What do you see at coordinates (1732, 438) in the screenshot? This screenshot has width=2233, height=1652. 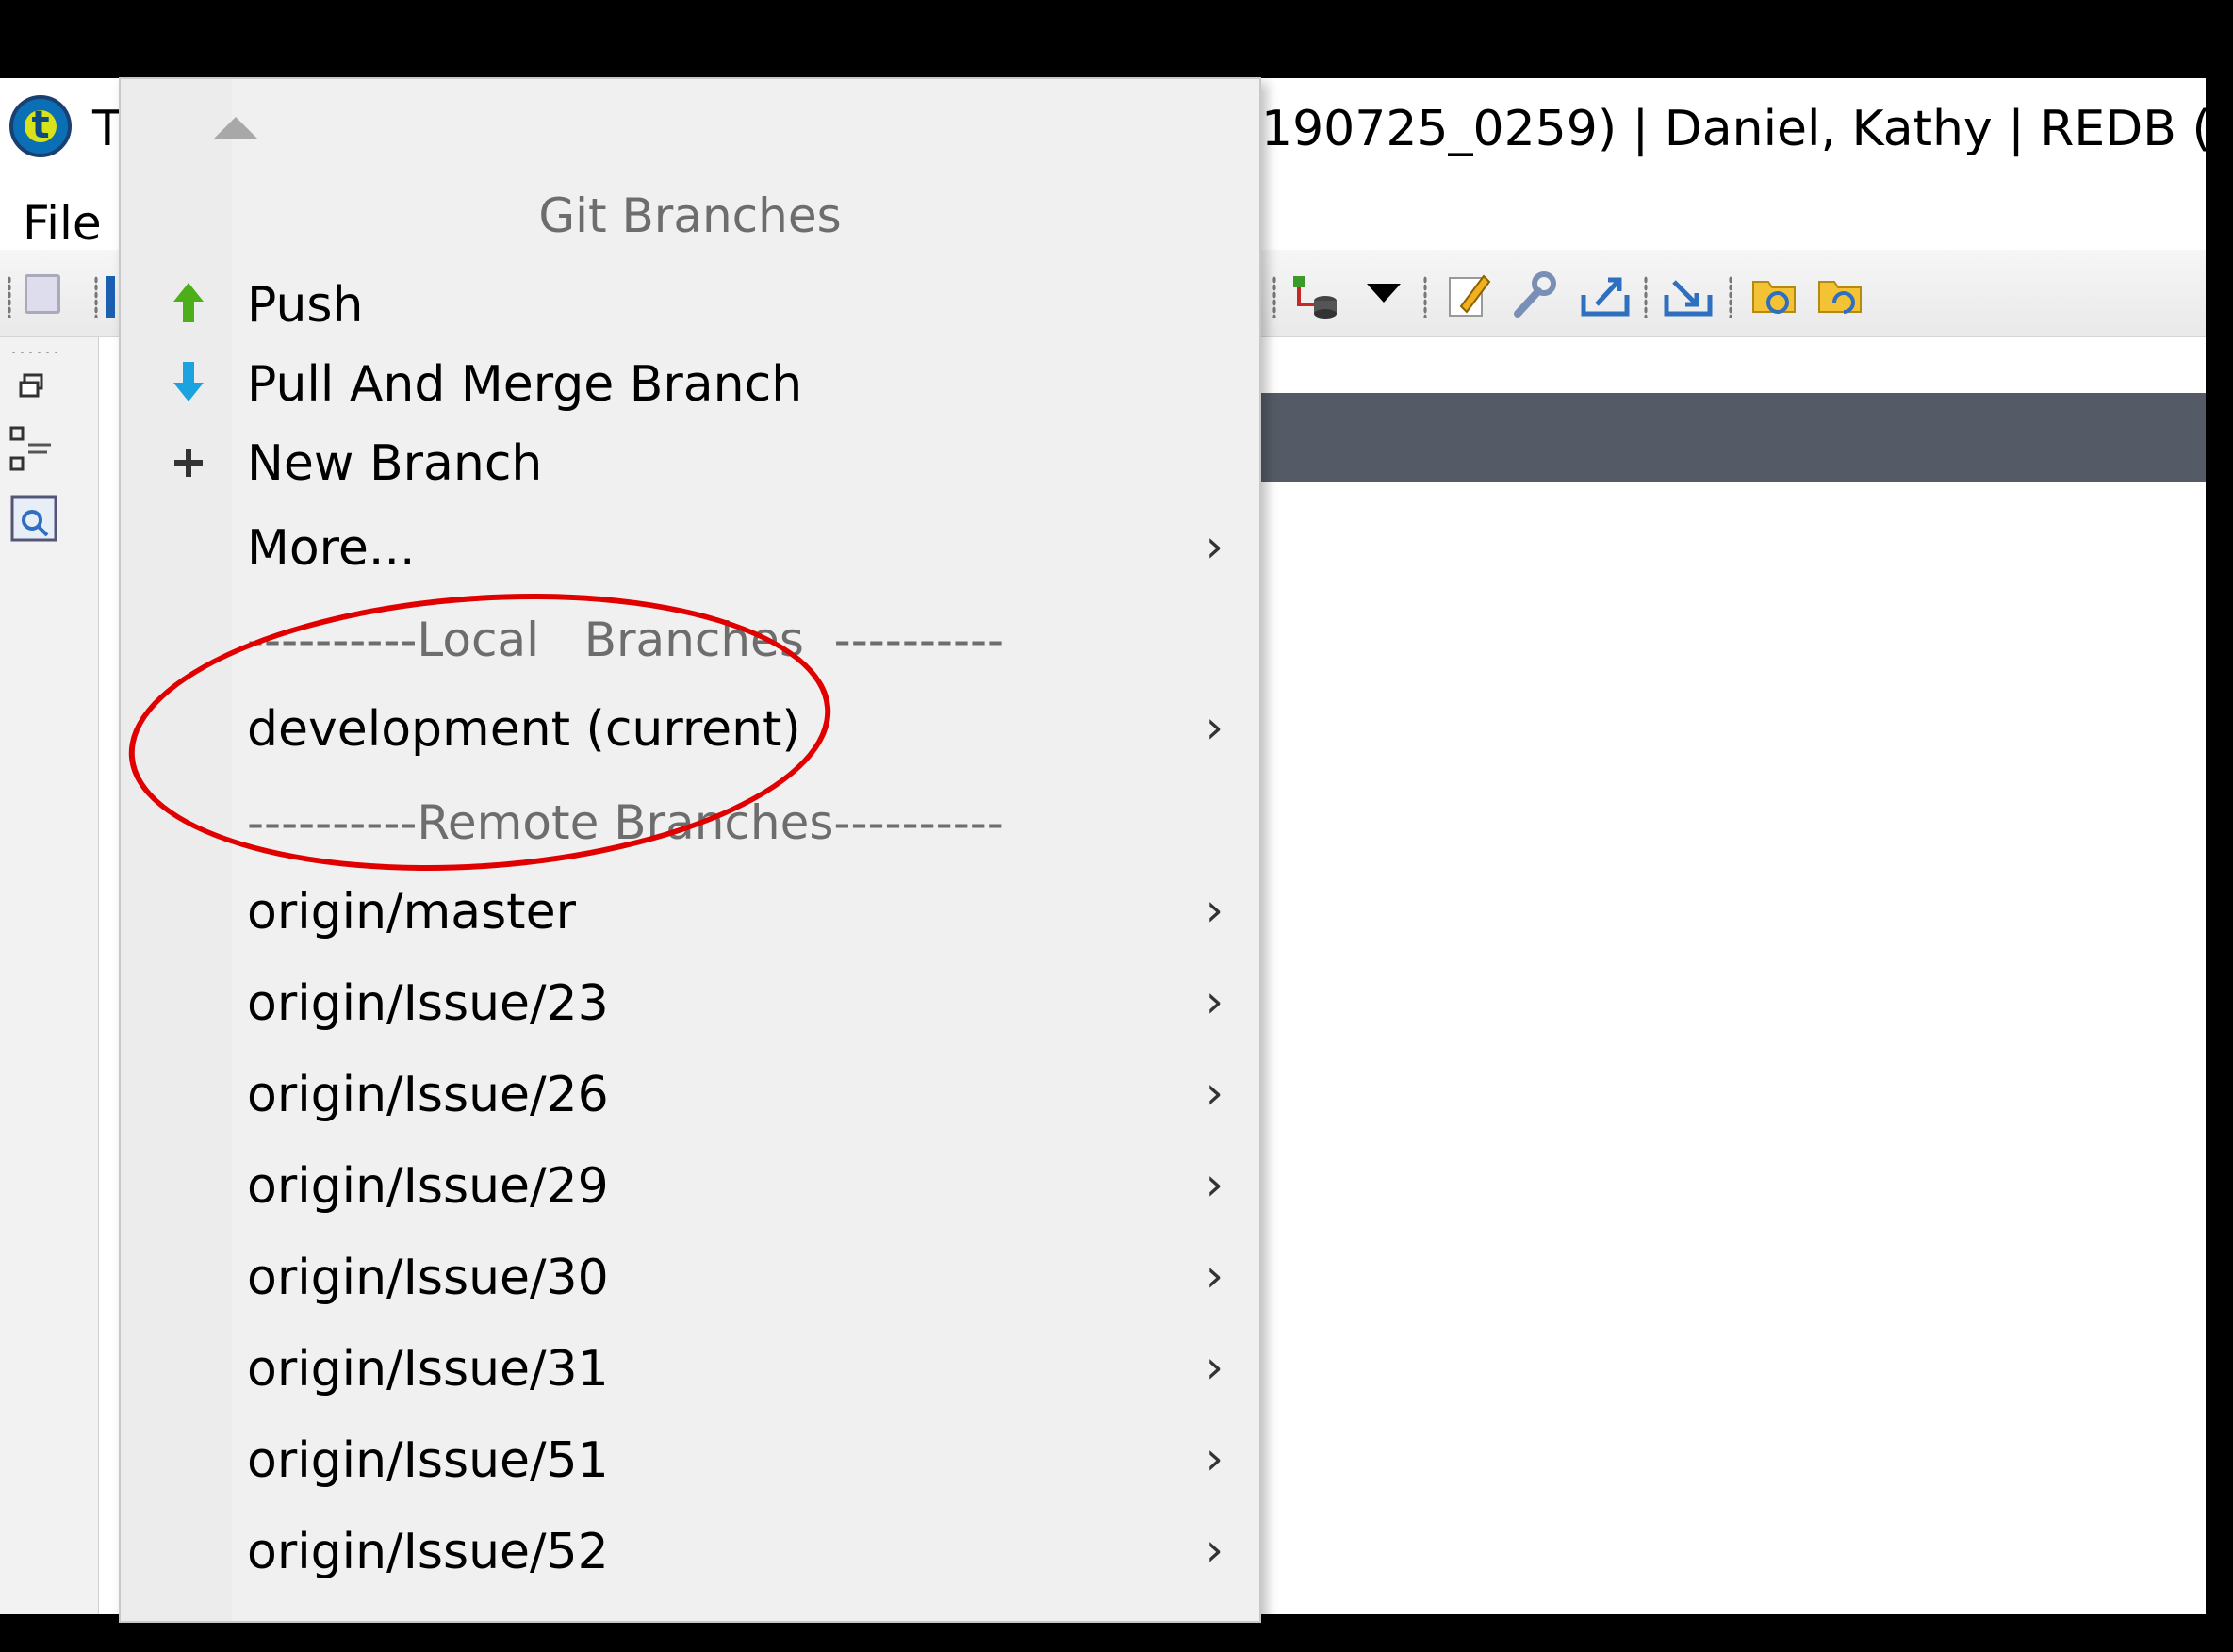 I see `editor-panel-header` at bounding box center [1732, 438].